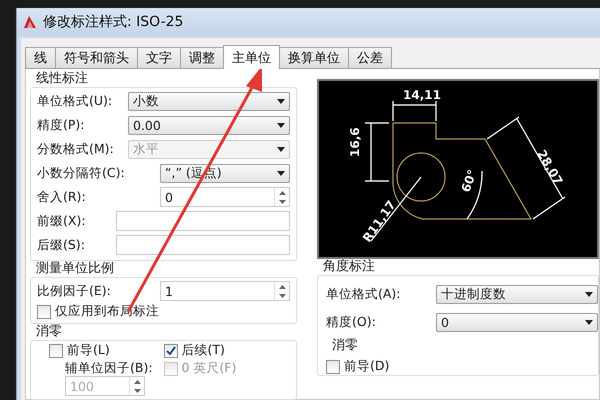  I want to click on checkbox-label: 前导(D), so click(367, 366).